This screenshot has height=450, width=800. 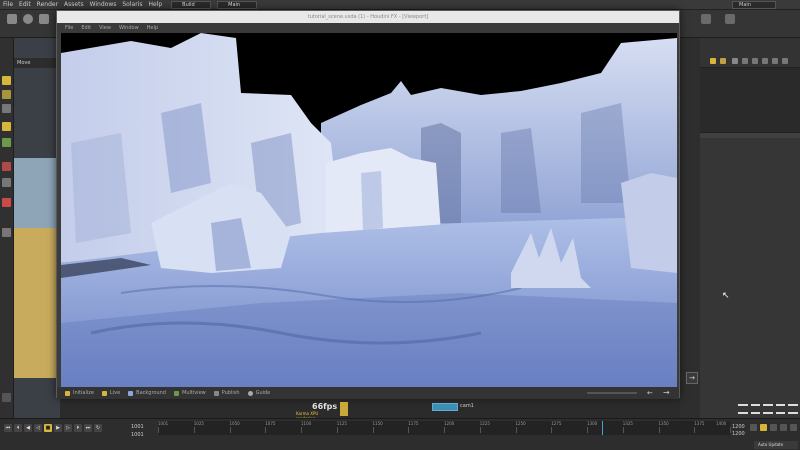 What do you see at coordinates (58, 428) in the screenshot?
I see `play-button: ▶` at bounding box center [58, 428].